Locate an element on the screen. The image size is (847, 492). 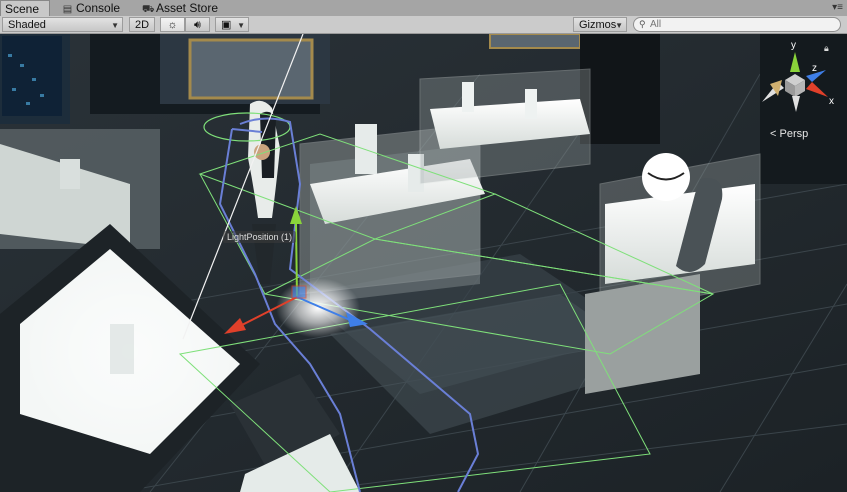
2d-toggle-button: 2D is located at coordinates (142, 24).